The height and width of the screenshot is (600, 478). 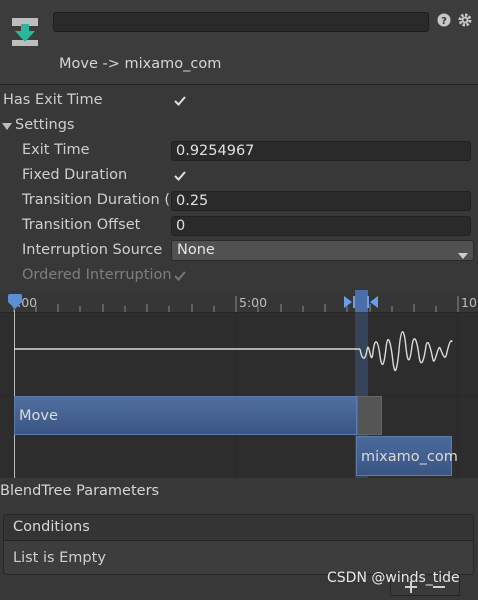 What do you see at coordinates (51, 527) in the screenshot?
I see `conditions-title: Conditions` at bounding box center [51, 527].